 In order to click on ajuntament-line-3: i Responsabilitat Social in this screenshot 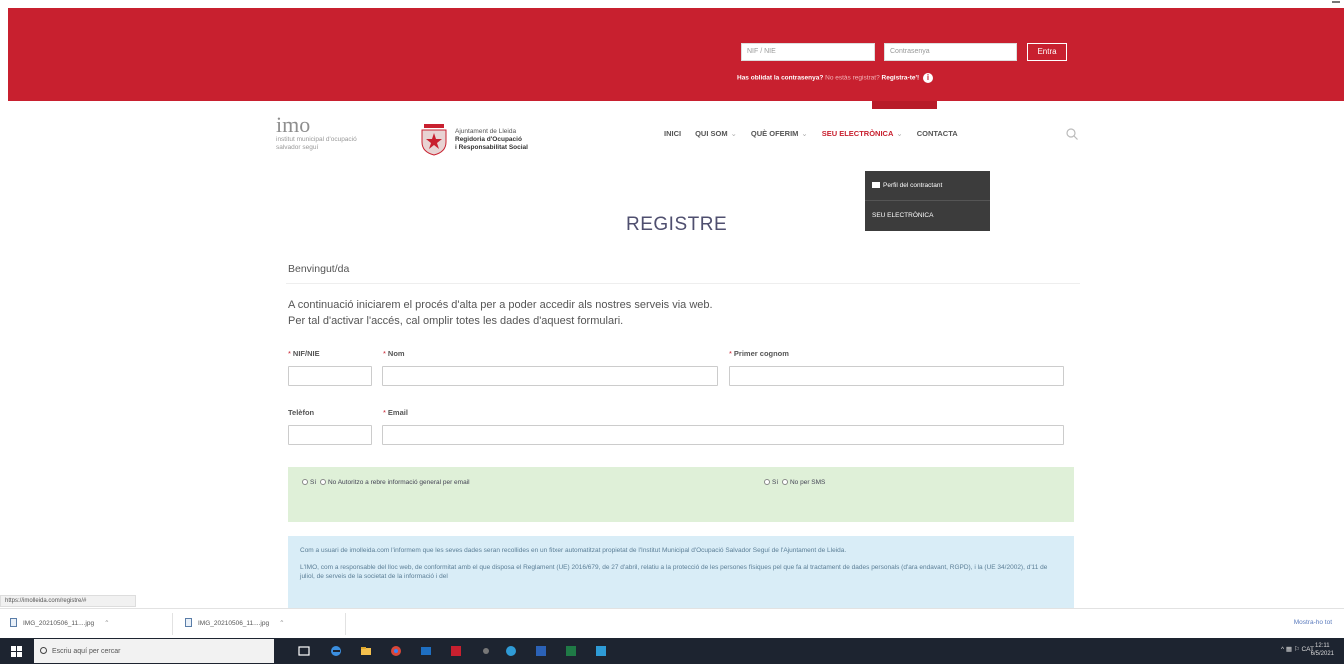, I will do `click(491, 147)`.